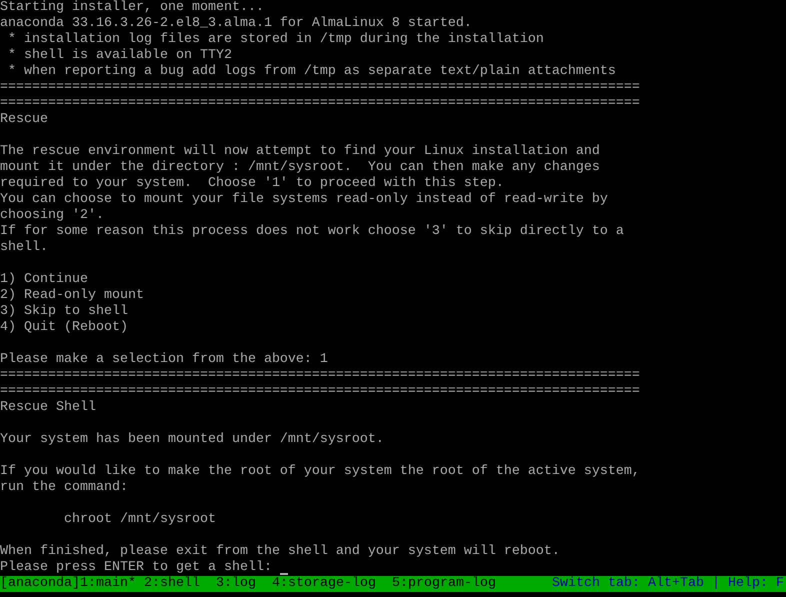  Describe the element at coordinates (444, 584) in the screenshot. I see `window-tab: 5:program-log` at that location.